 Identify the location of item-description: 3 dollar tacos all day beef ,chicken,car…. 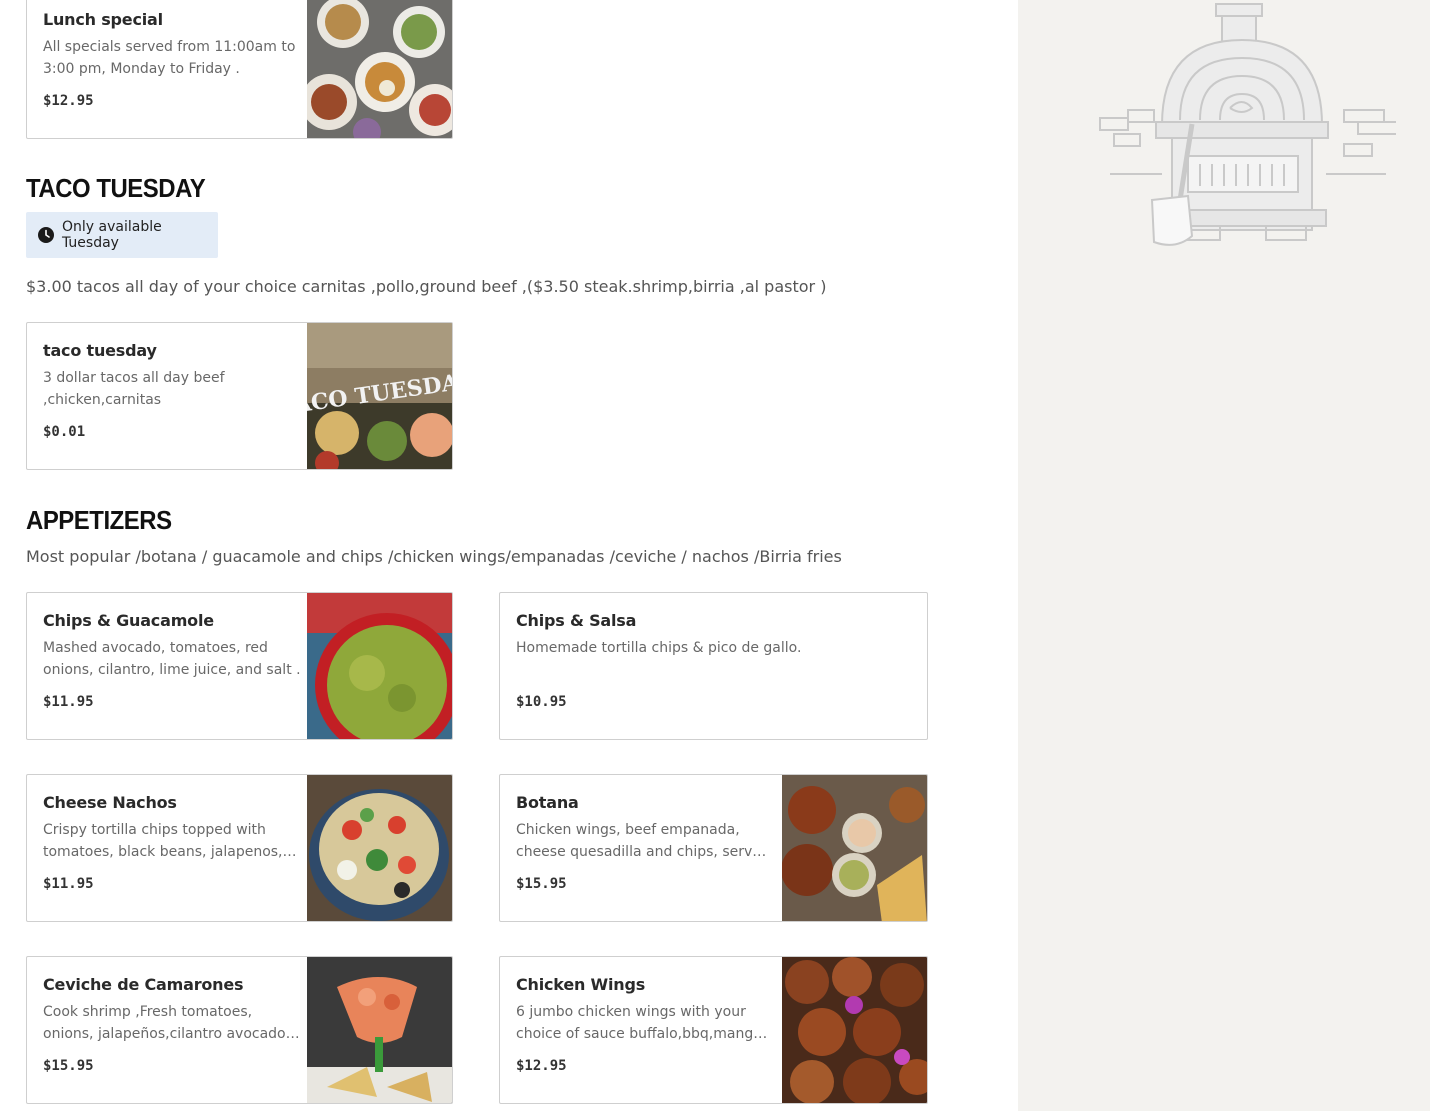
(134, 389).